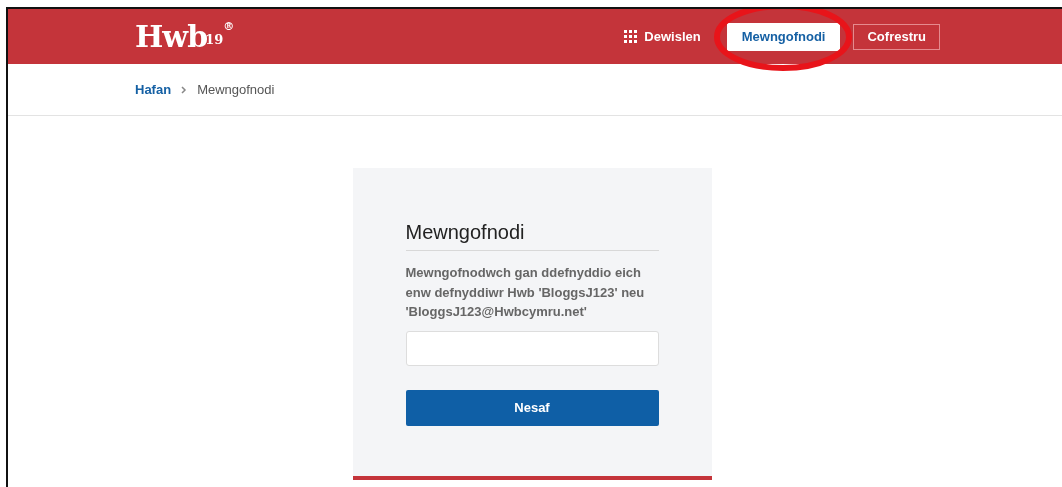 The height and width of the screenshot is (487, 1062). What do you see at coordinates (236, 89) in the screenshot?
I see `breadcrumb-current: Mewngofnodi` at bounding box center [236, 89].